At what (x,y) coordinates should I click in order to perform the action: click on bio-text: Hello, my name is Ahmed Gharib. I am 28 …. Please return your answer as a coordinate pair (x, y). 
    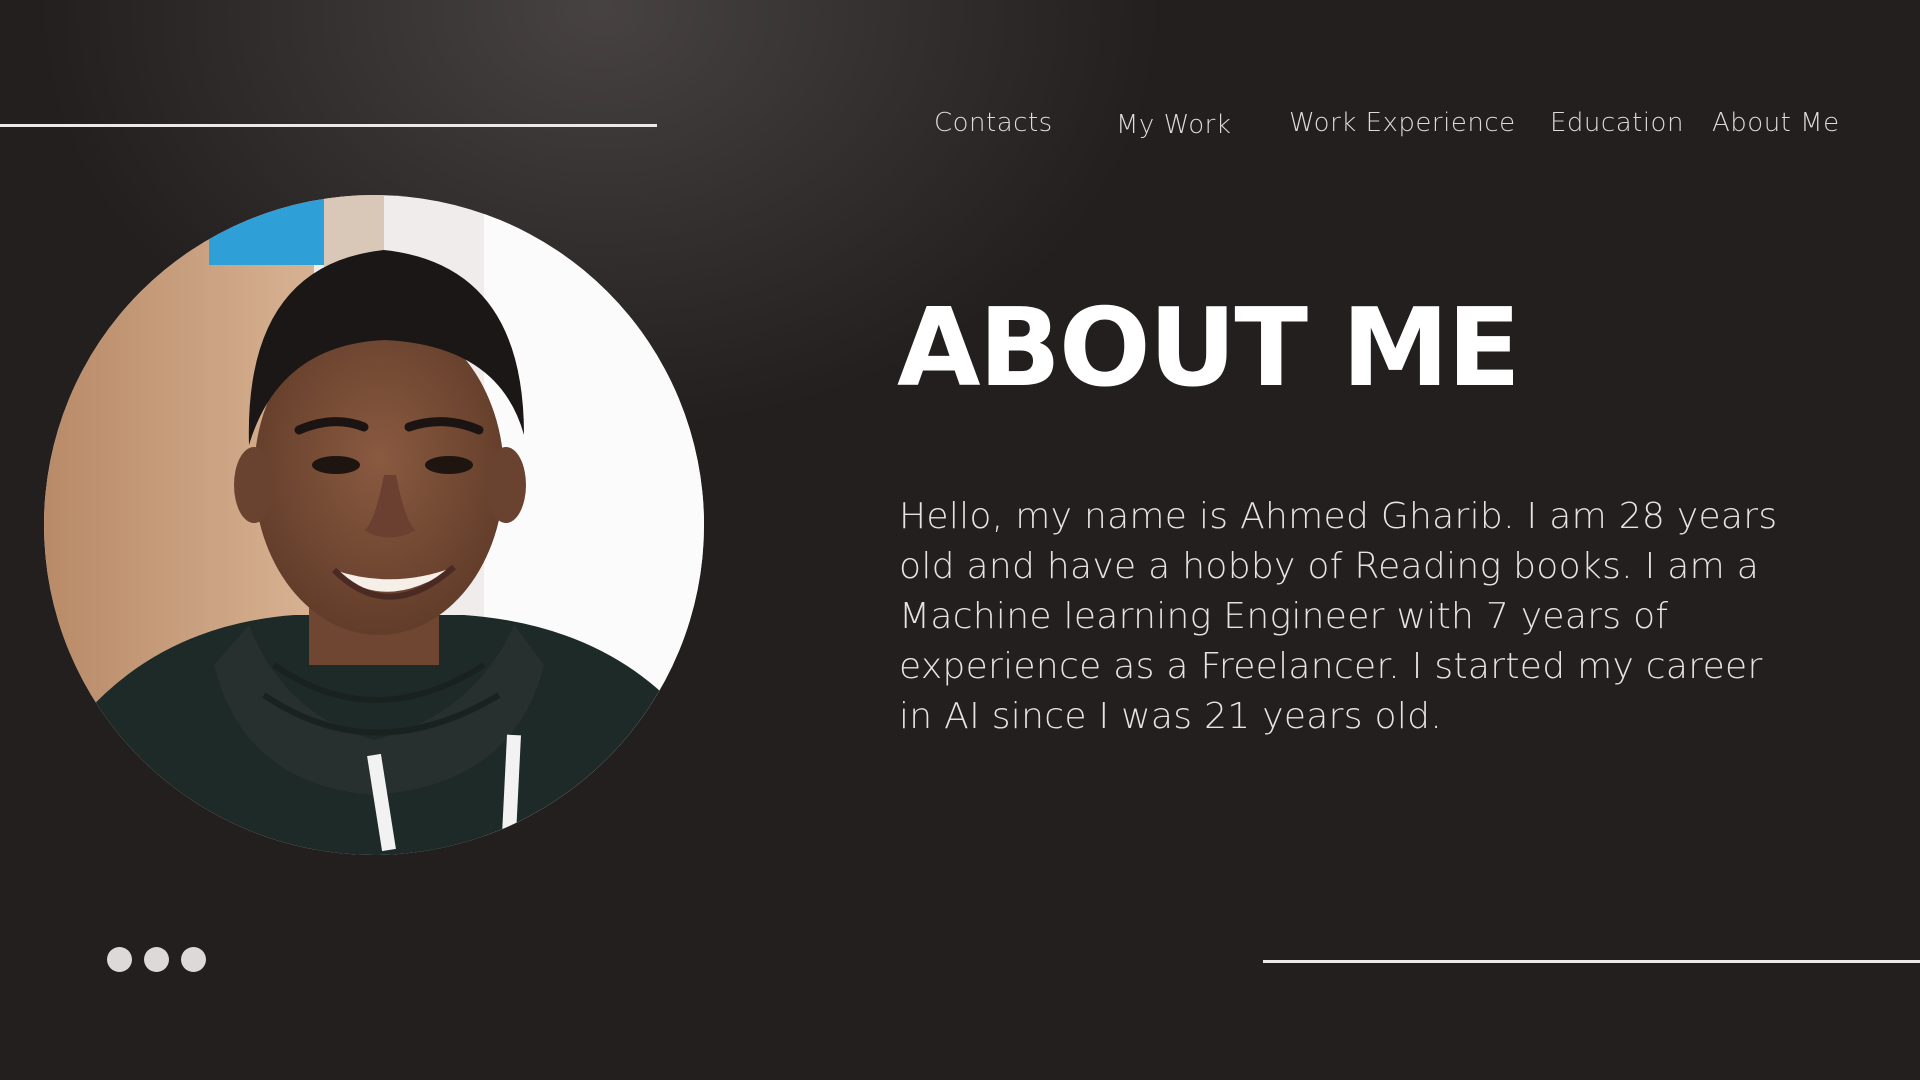
    Looking at the image, I should click on (1338, 616).